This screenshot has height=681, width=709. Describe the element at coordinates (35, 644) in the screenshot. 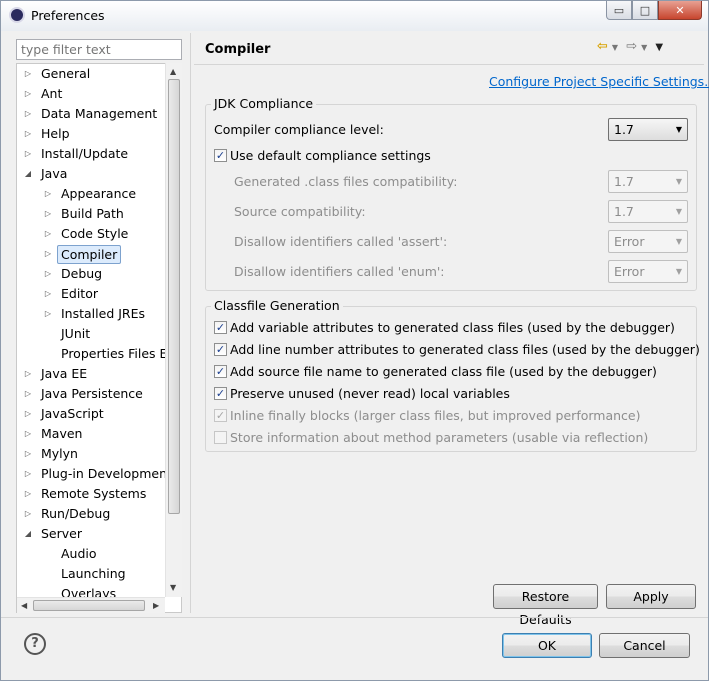

I see `help-icon: ?` at that location.